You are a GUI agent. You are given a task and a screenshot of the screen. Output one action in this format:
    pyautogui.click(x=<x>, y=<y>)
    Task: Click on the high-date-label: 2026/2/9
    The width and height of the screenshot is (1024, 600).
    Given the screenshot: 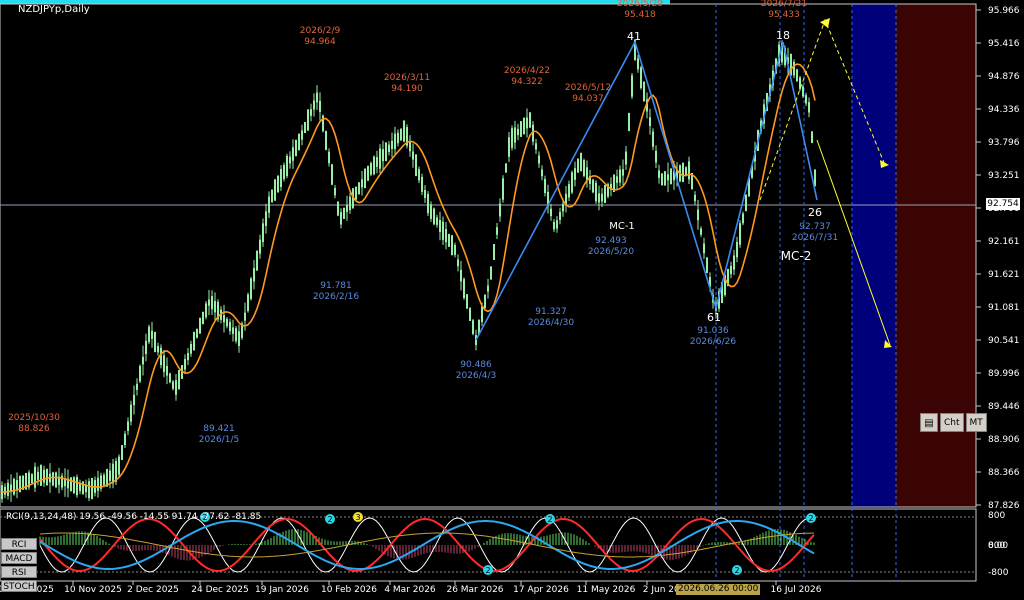 What is the action you would take?
    pyautogui.click(x=320, y=31)
    